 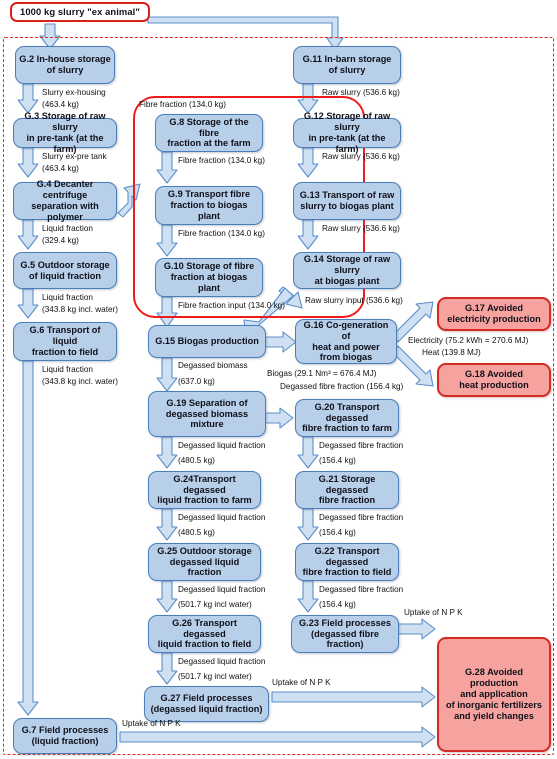 I want to click on label-g3-g4-b: (463.4 kg), so click(x=60, y=168).